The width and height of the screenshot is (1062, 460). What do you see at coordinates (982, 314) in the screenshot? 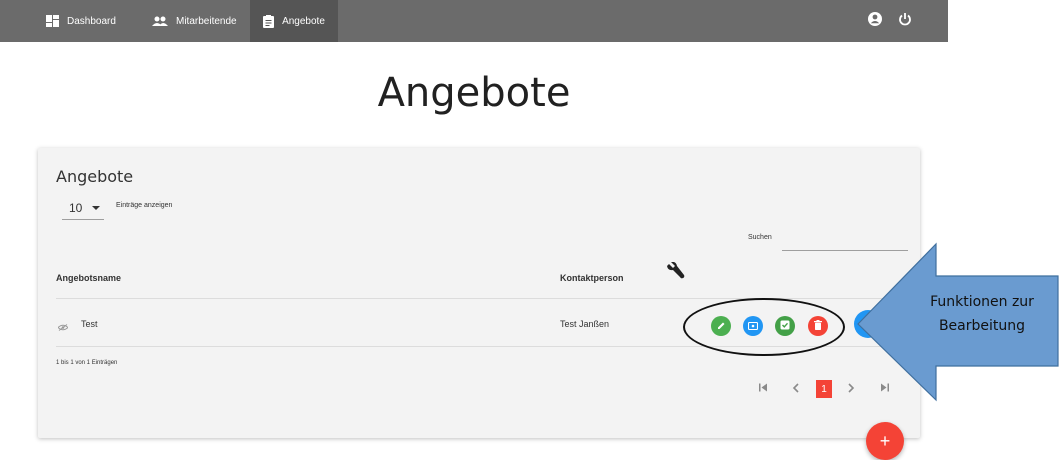
I see `annotation-text: Funktionen zur Bearbeitung` at bounding box center [982, 314].